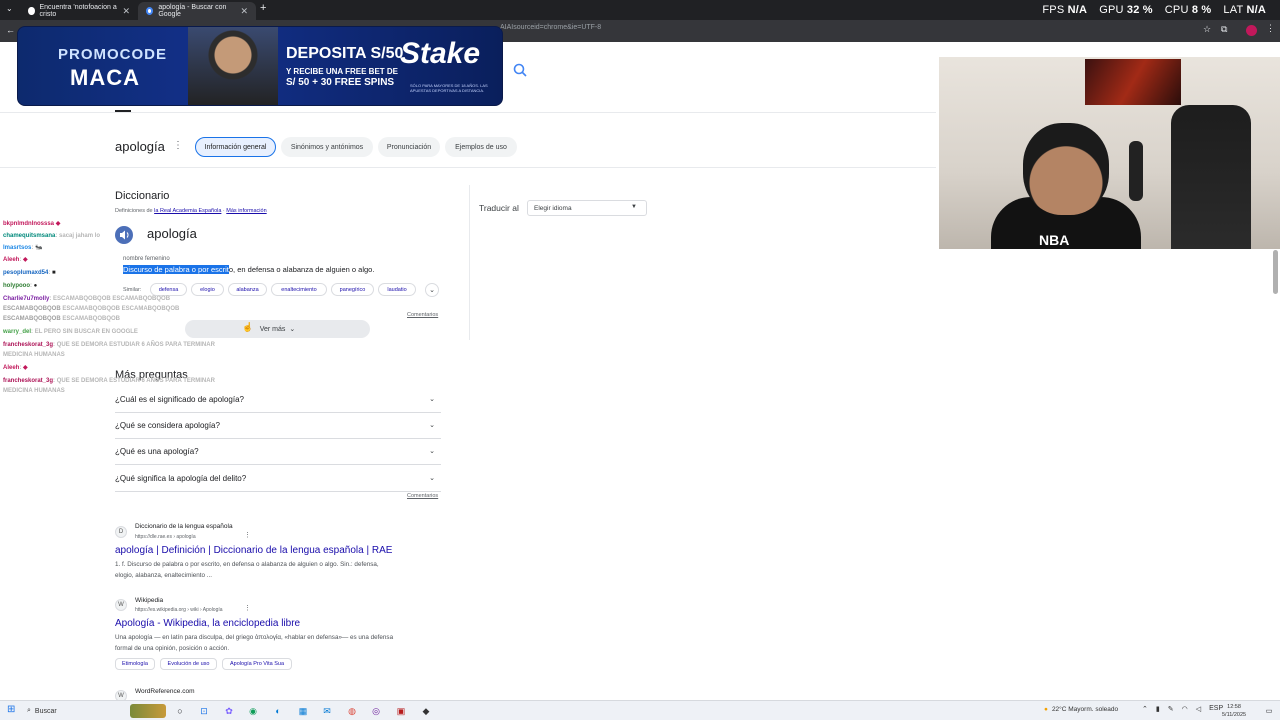 The image size is (1280, 720). What do you see at coordinates (1154, 10) in the screenshot?
I see `performance-overlay: FPS N/A GPU 32 % CPU 8 % LAT N/A` at bounding box center [1154, 10].